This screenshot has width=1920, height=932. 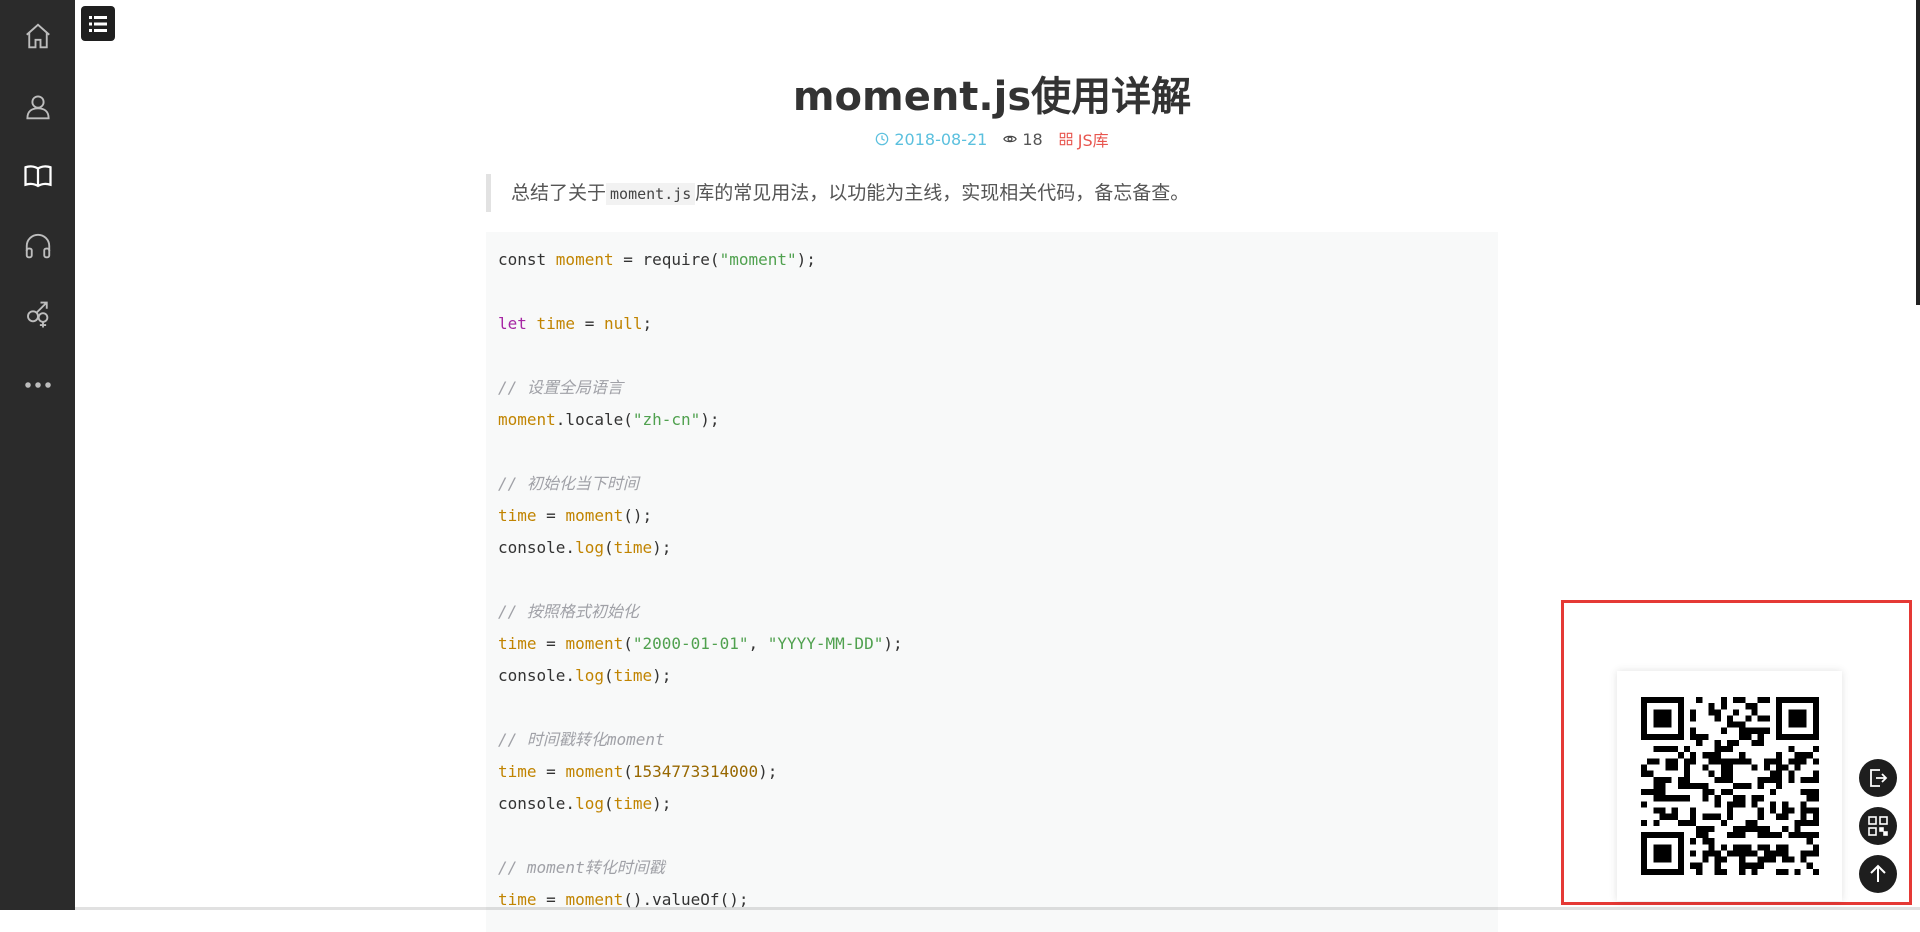 What do you see at coordinates (941, 139) in the screenshot?
I see `date-text: 2018-08-21` at bounding box center [941, 139].